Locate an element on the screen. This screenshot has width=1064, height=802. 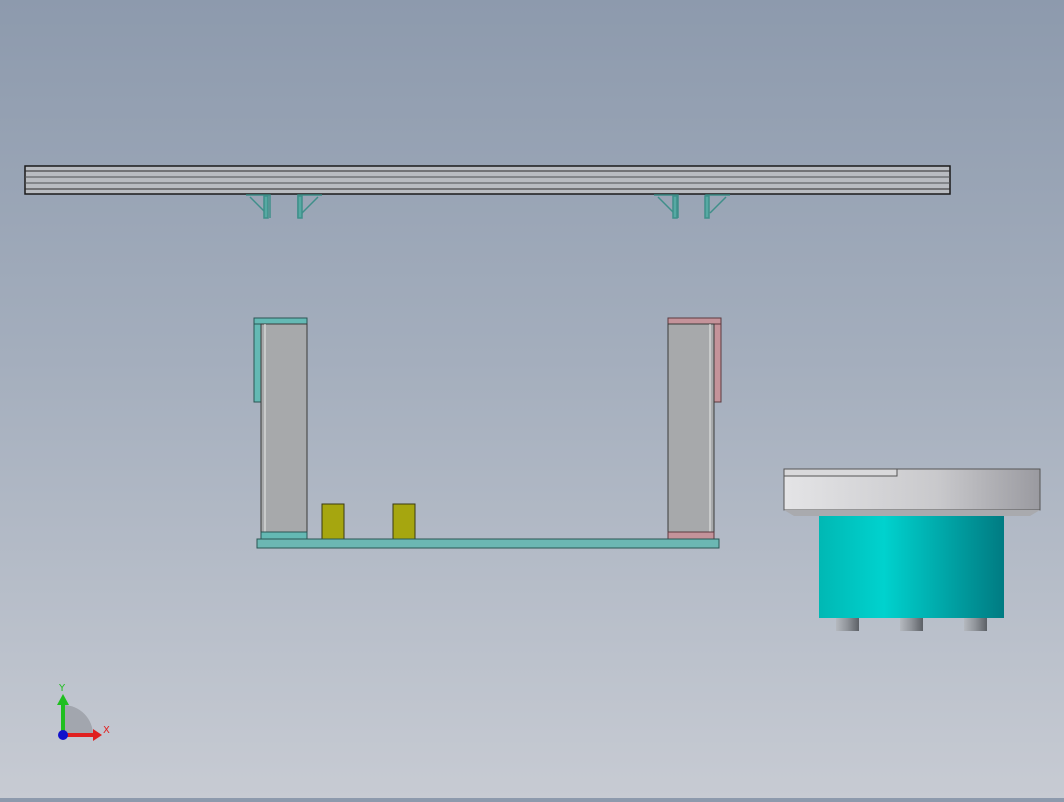
base-plate is located at coordinates (488, 543).